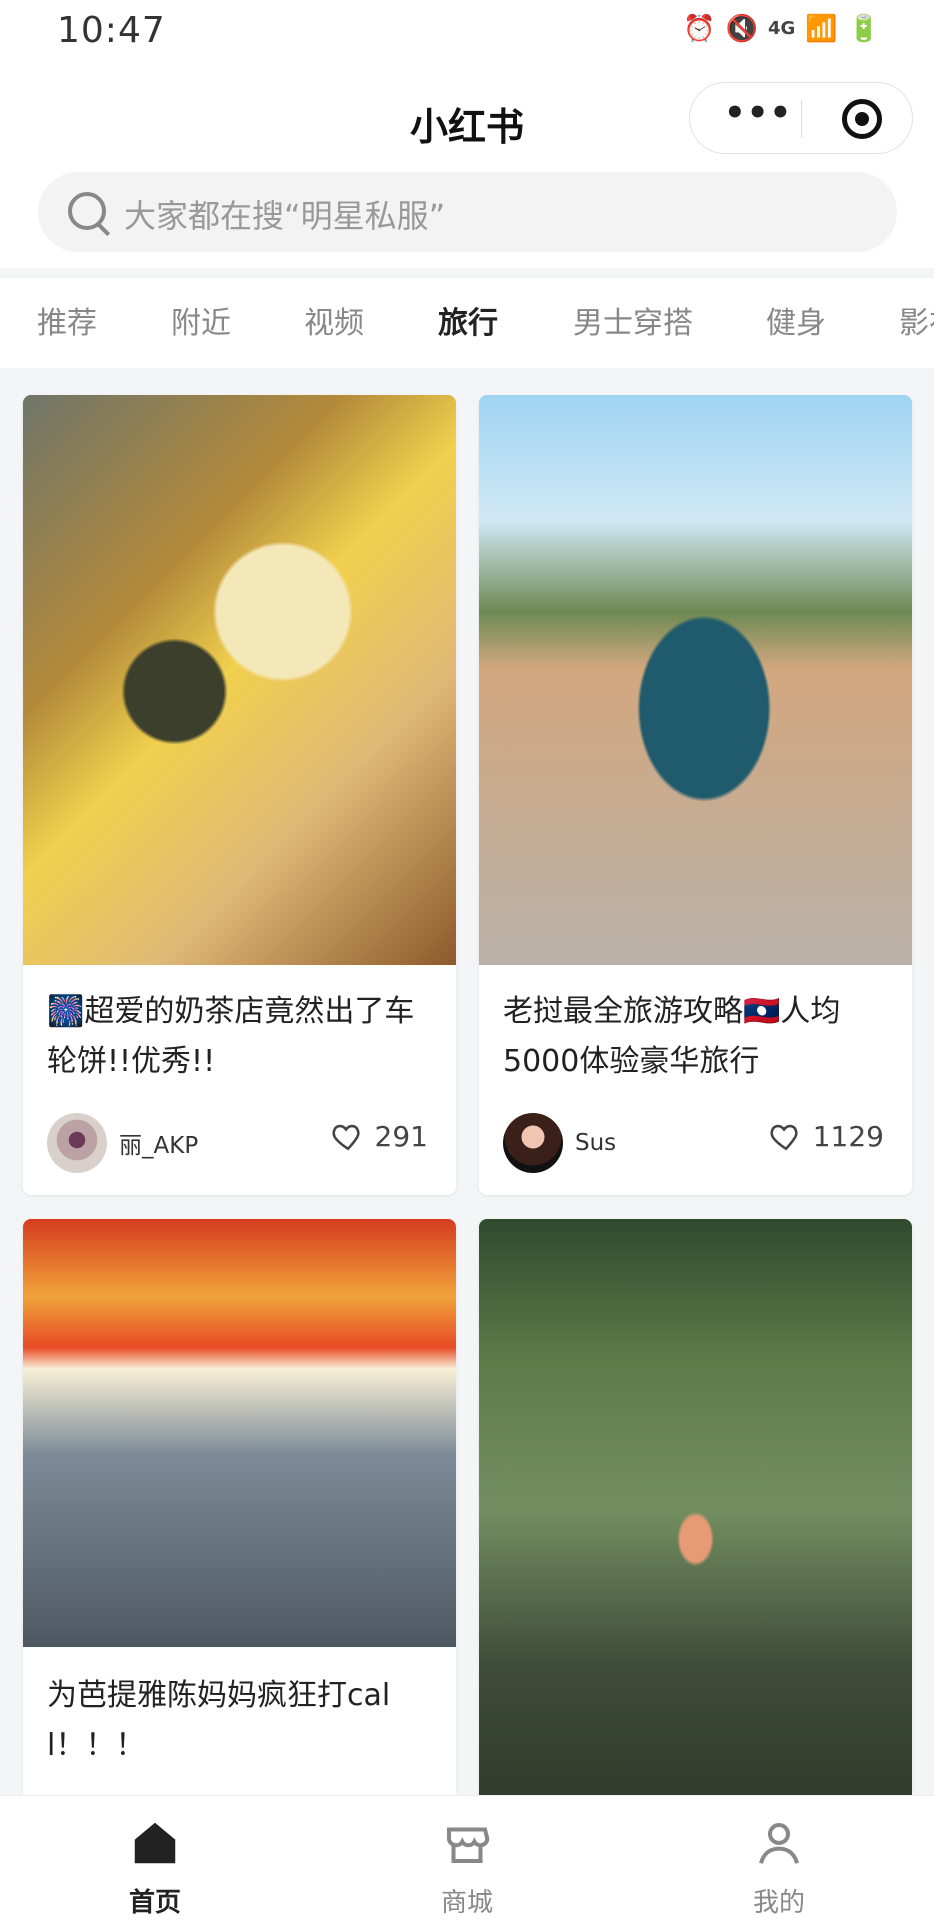 The width and height of the screenshot is (934, 1921). Describe the element at coordinates (201, 320) in the screenshot. I see `tab-fujin: 附近` at that location.